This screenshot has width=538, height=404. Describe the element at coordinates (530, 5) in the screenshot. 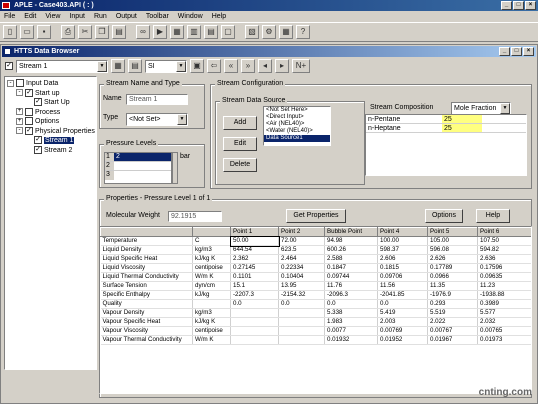

I see `close-button: ×` at that location.